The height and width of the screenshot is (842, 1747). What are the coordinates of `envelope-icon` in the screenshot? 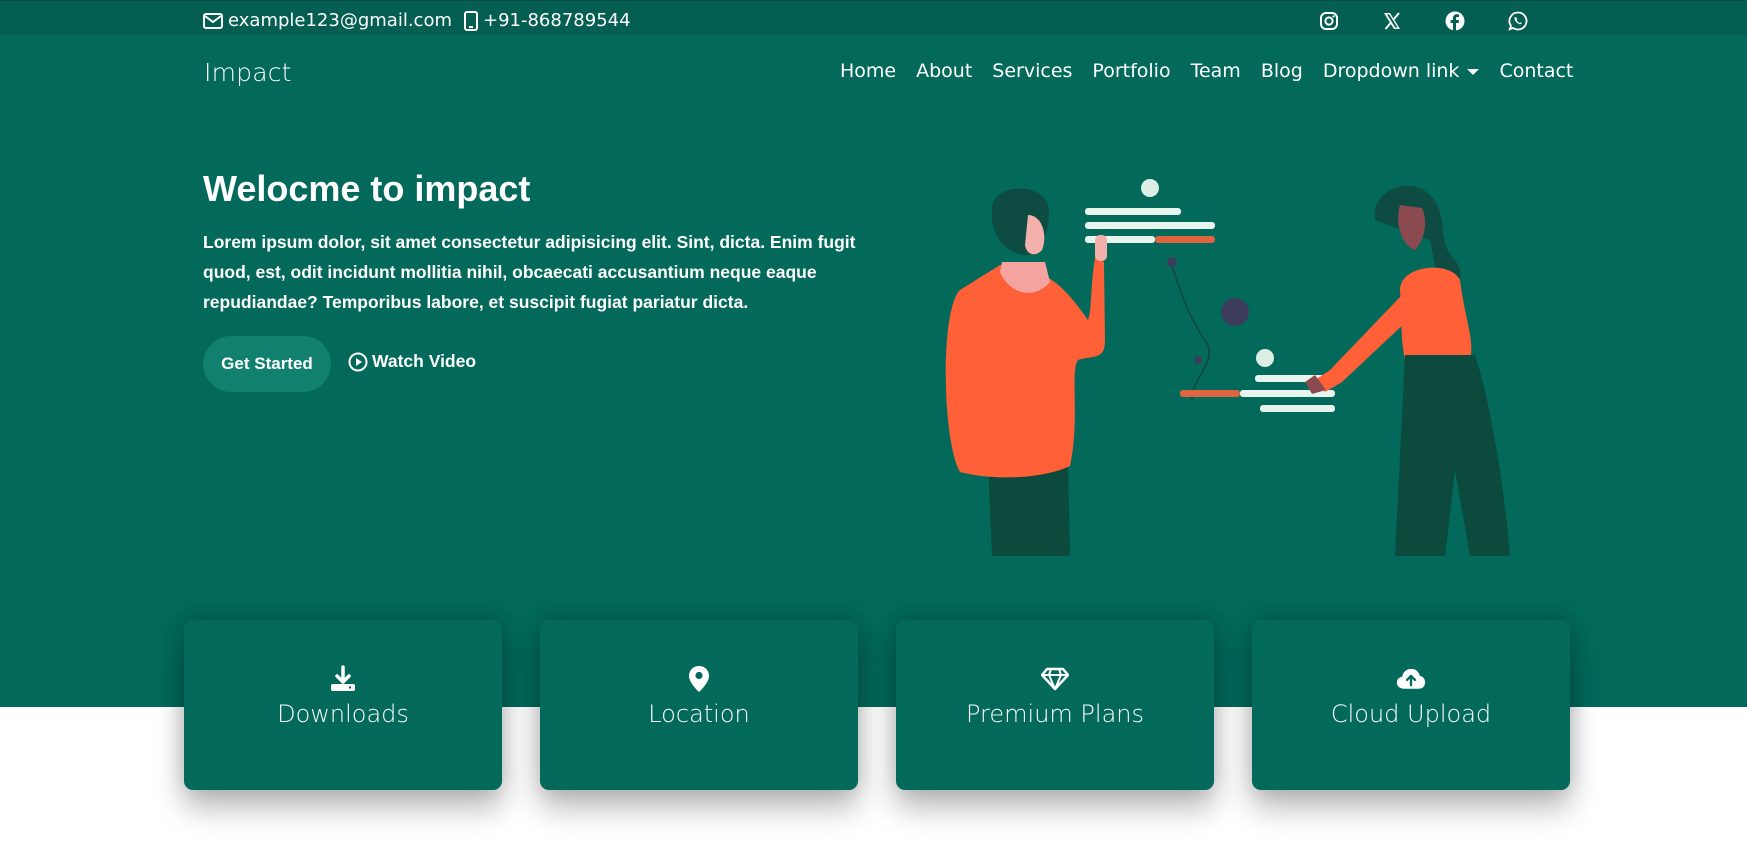 It's located at (213, 20).